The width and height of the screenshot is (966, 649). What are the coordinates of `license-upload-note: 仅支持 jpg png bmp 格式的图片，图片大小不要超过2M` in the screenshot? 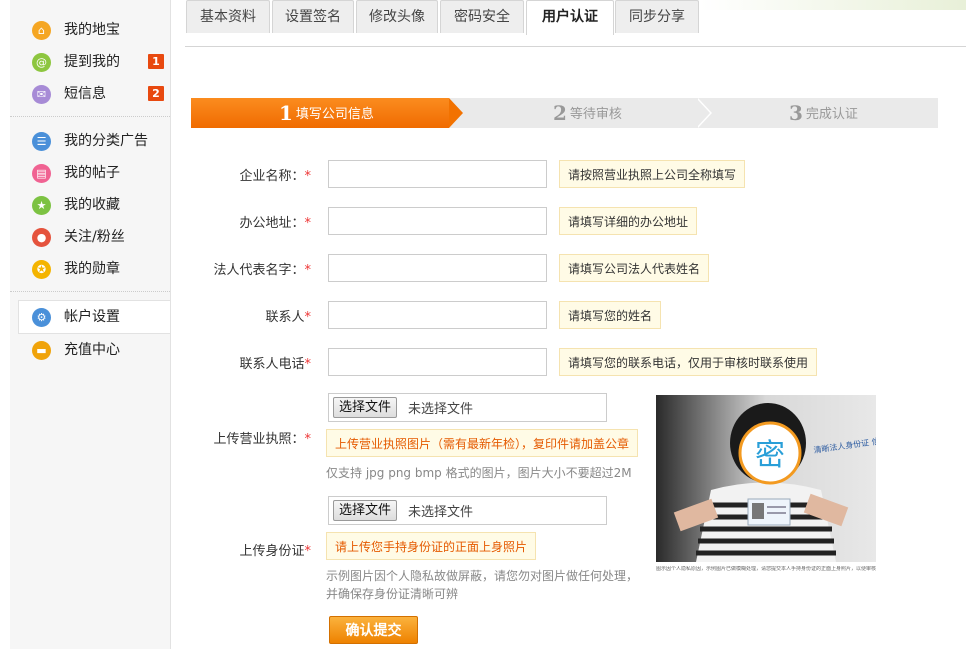 It's located at (479, 473).